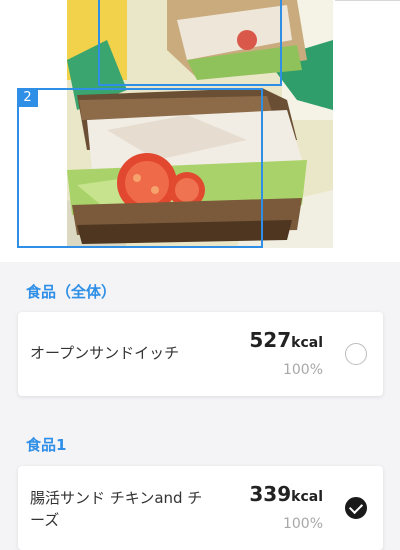 The width and height of the screenshot is (400, 550). Describe the element at coordinates (270, 340) in the screenshot. I see `kcal-number: 527` at that location.